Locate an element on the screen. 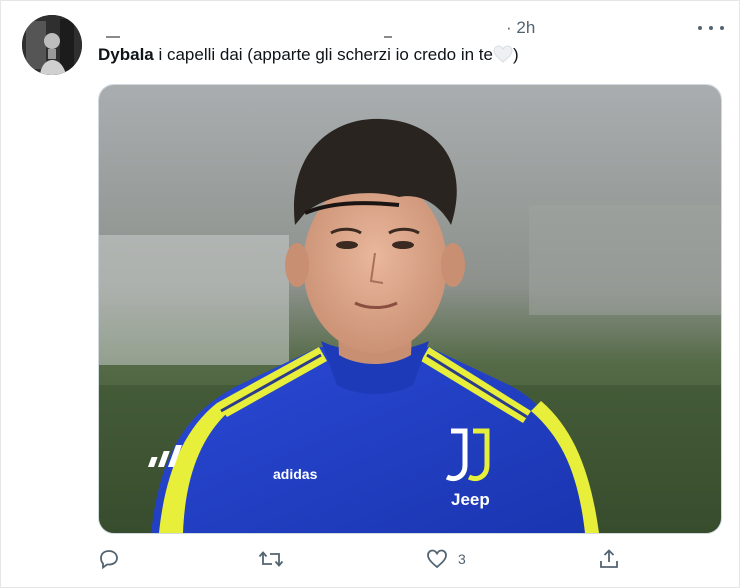 The image size is (740, 588). redacted-display-name is located at coordinates (113, 37).